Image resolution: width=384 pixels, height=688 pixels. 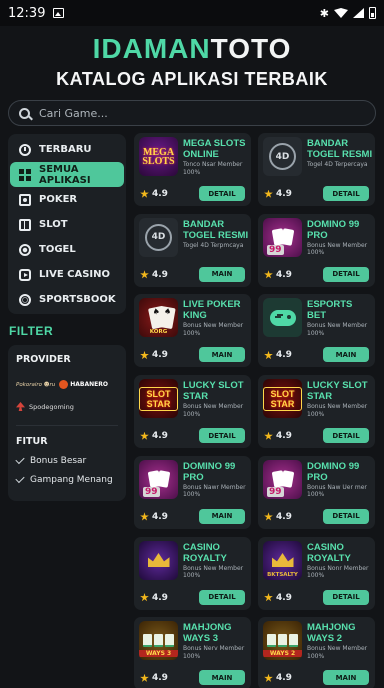 I want to click on feature-option-gampang-menang: Gampang Menang, so click(x=66, y=479).